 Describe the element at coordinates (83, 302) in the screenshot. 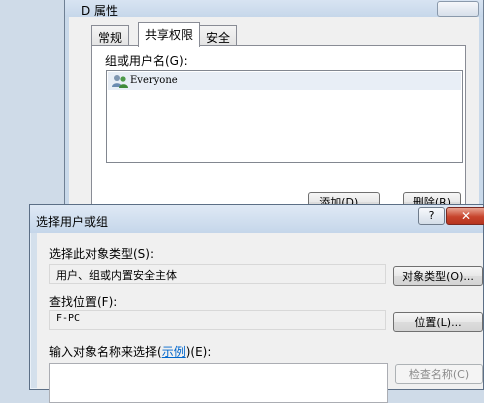

I see `location-label: 查找位置(F):` at that location.